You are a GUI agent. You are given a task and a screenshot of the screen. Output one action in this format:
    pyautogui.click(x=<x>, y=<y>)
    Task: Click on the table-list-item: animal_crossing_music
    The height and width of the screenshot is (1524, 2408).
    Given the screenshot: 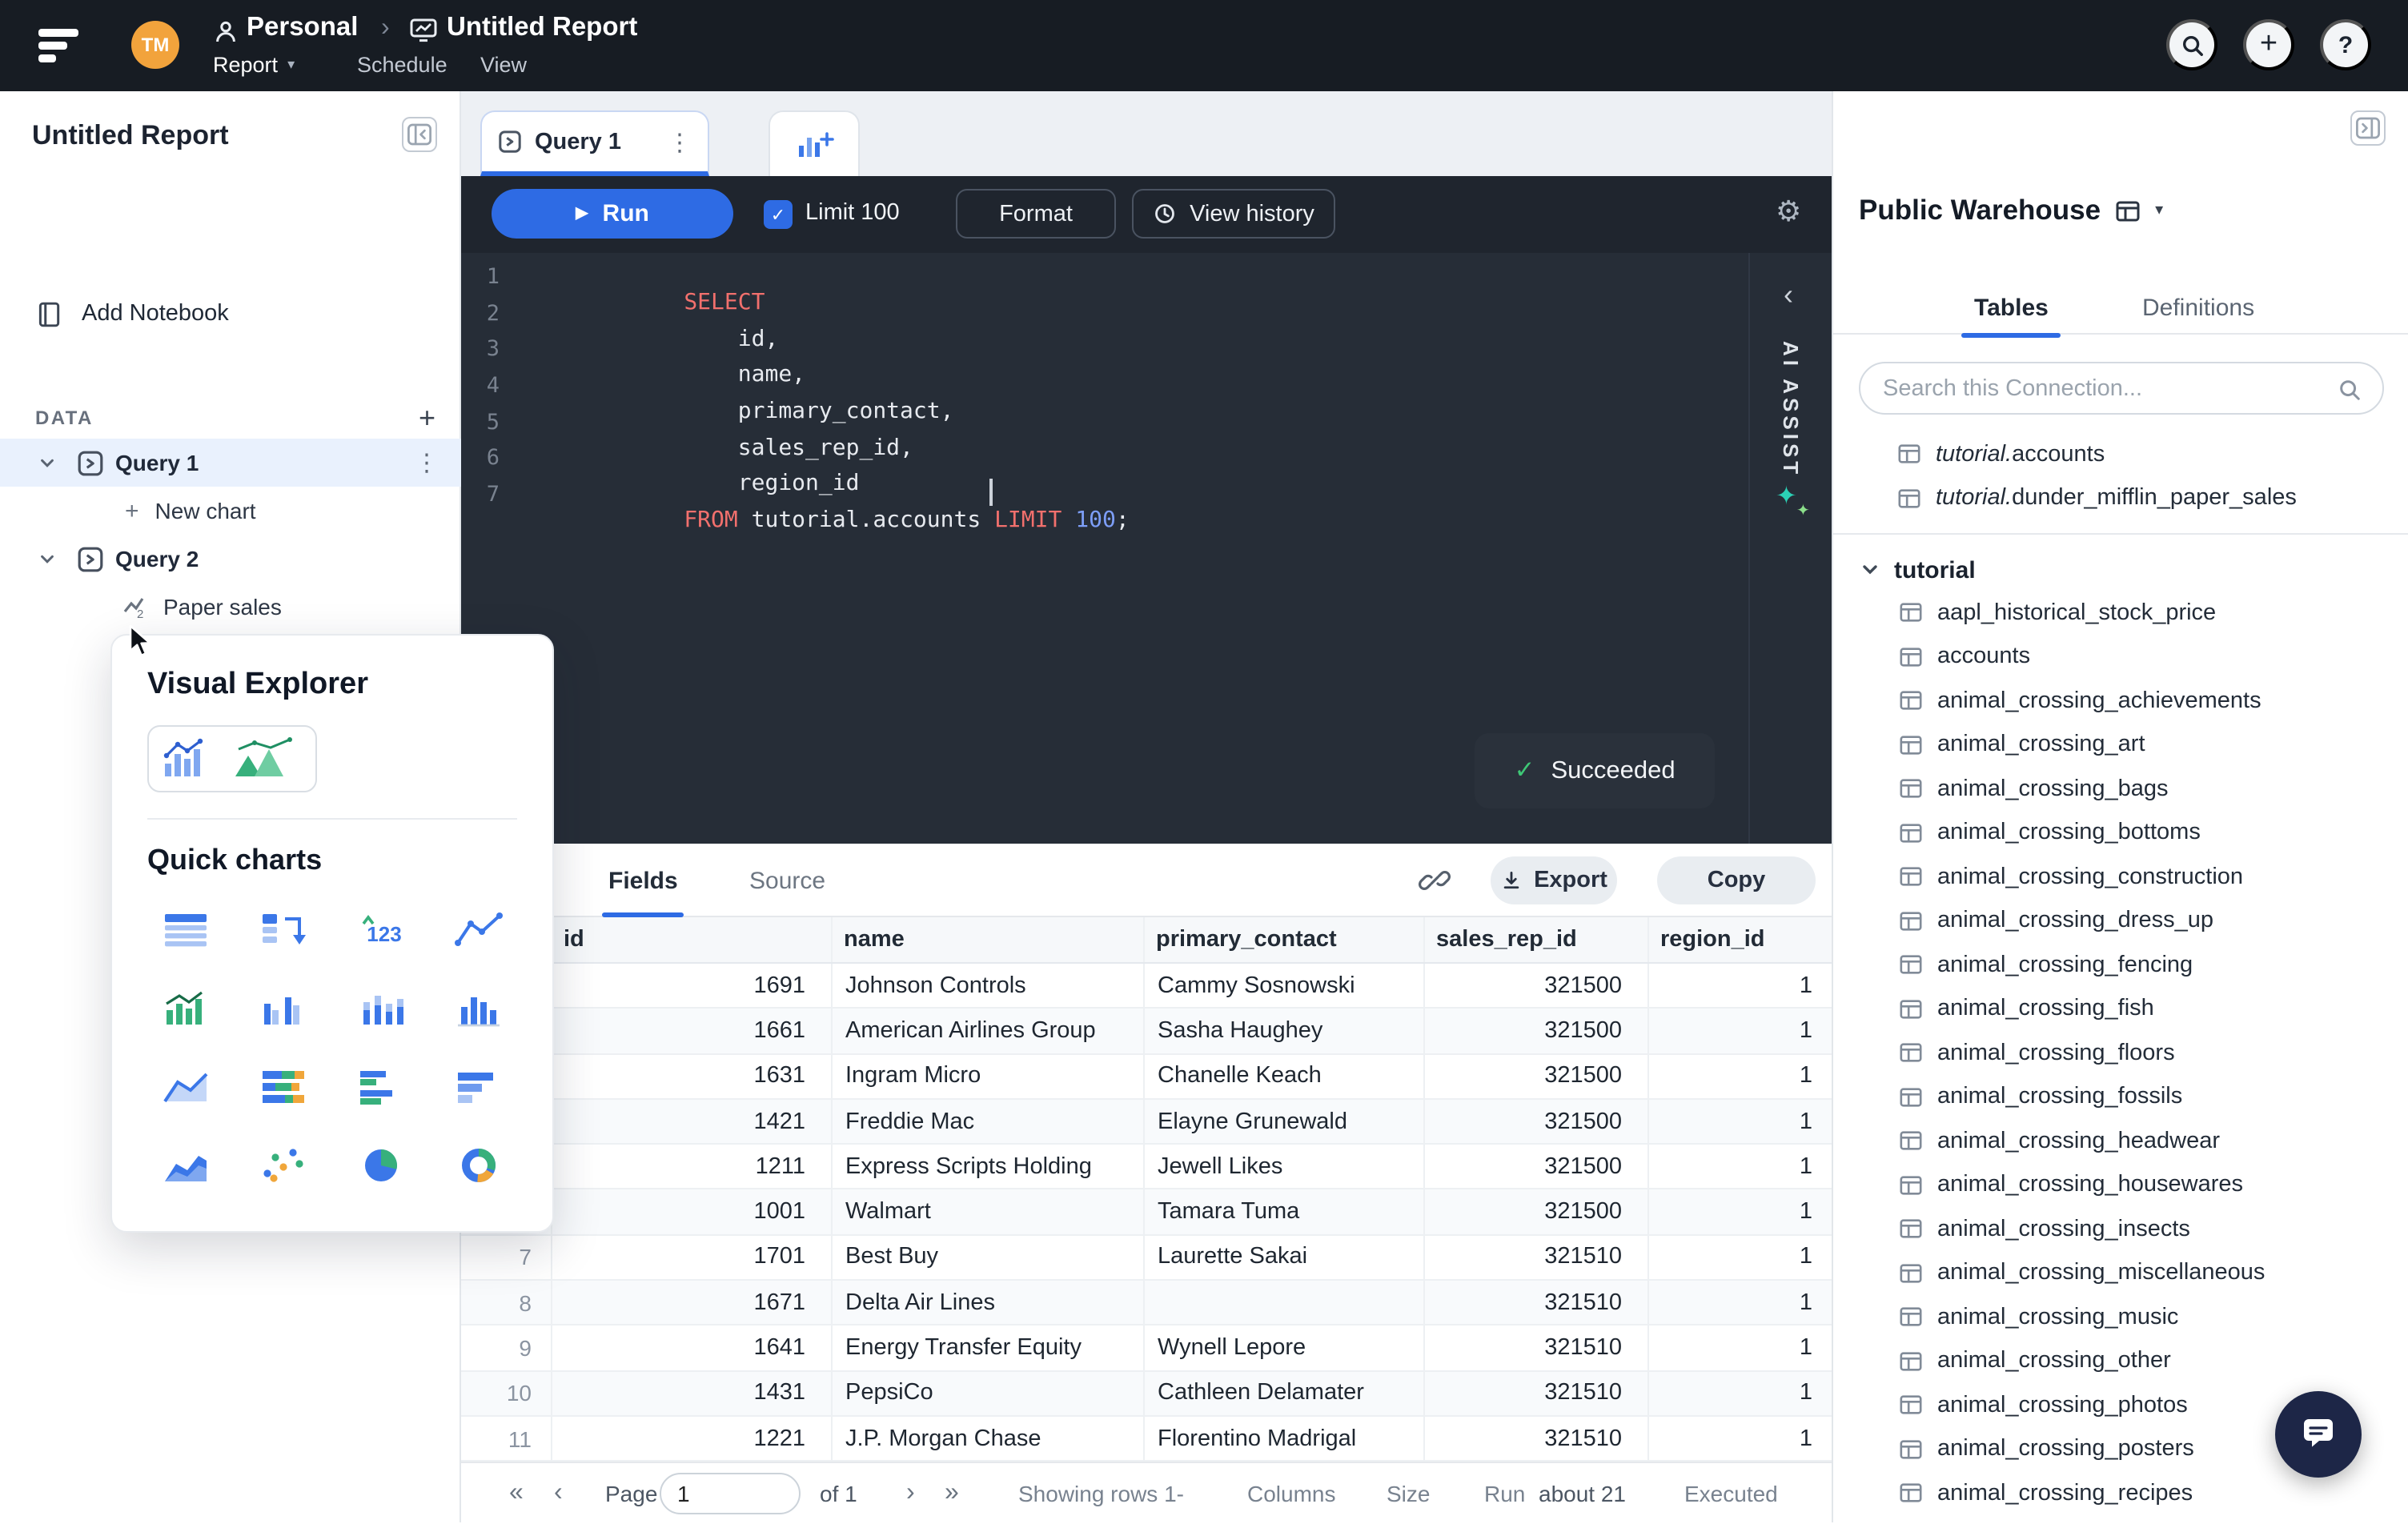 What is the action you would take?
    pyautogui.click(x=2150, y=1317)
    